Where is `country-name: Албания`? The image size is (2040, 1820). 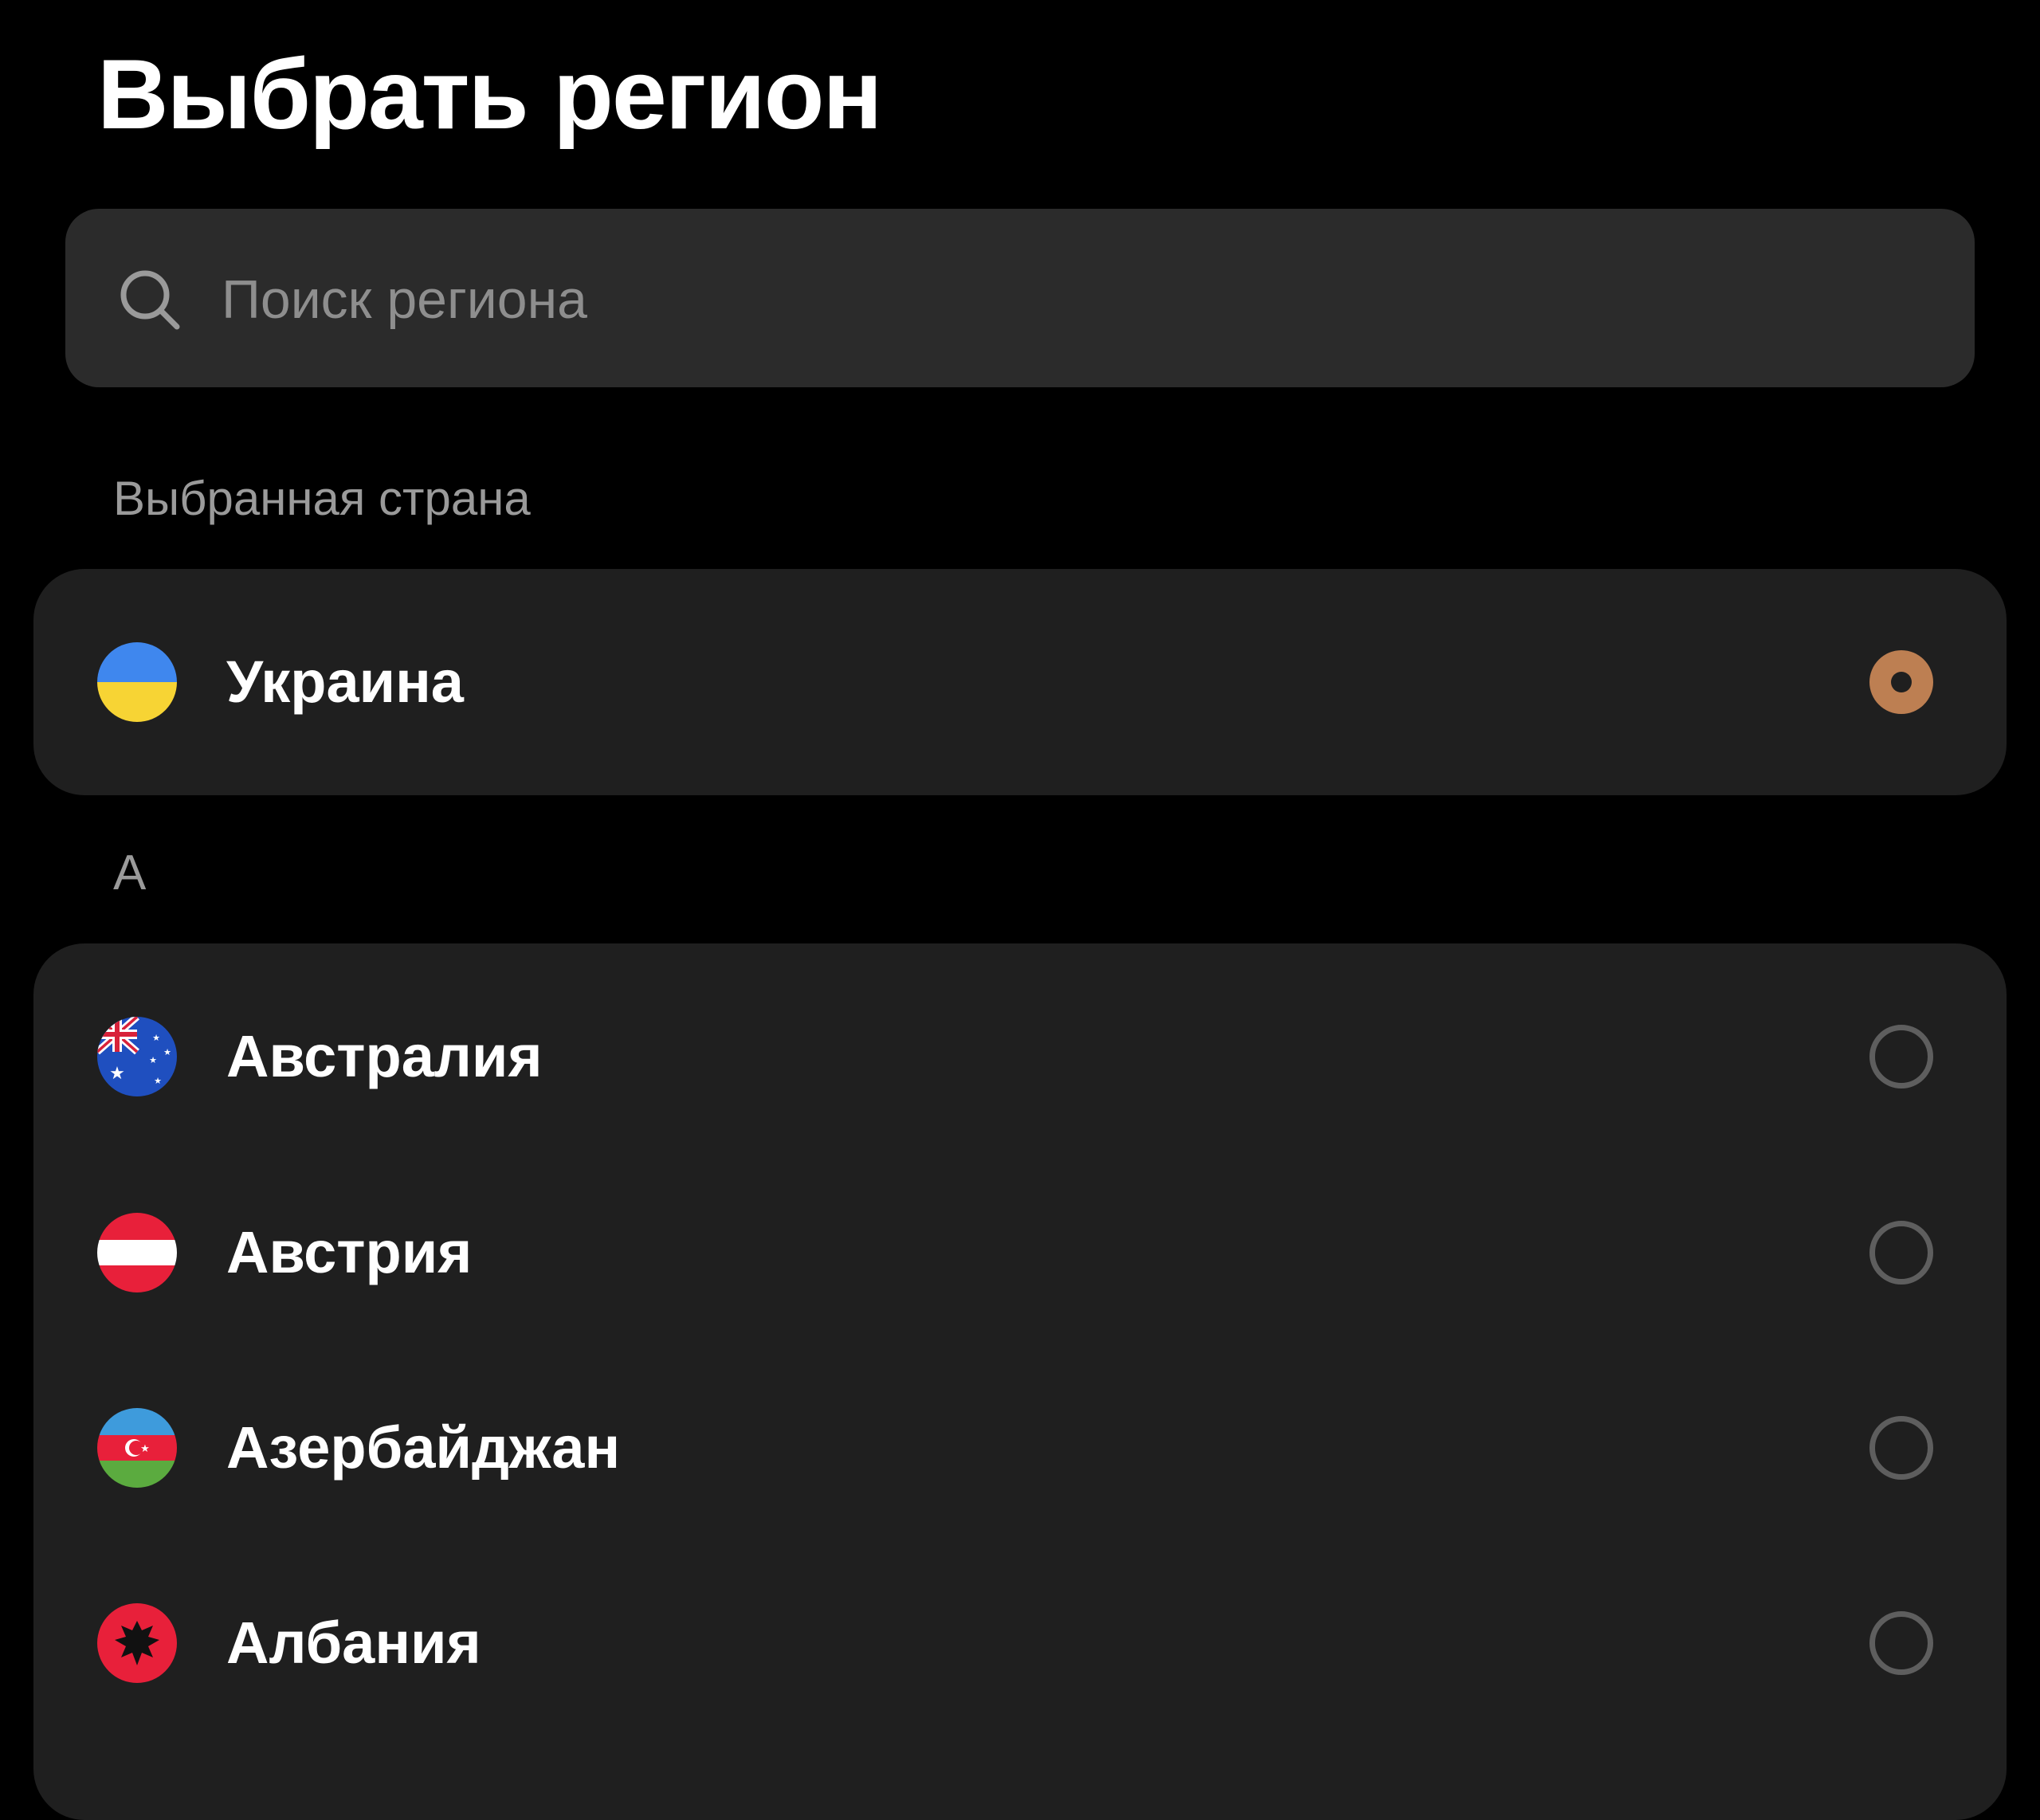
country-name: Албания is located at coordinates (353, 1643).